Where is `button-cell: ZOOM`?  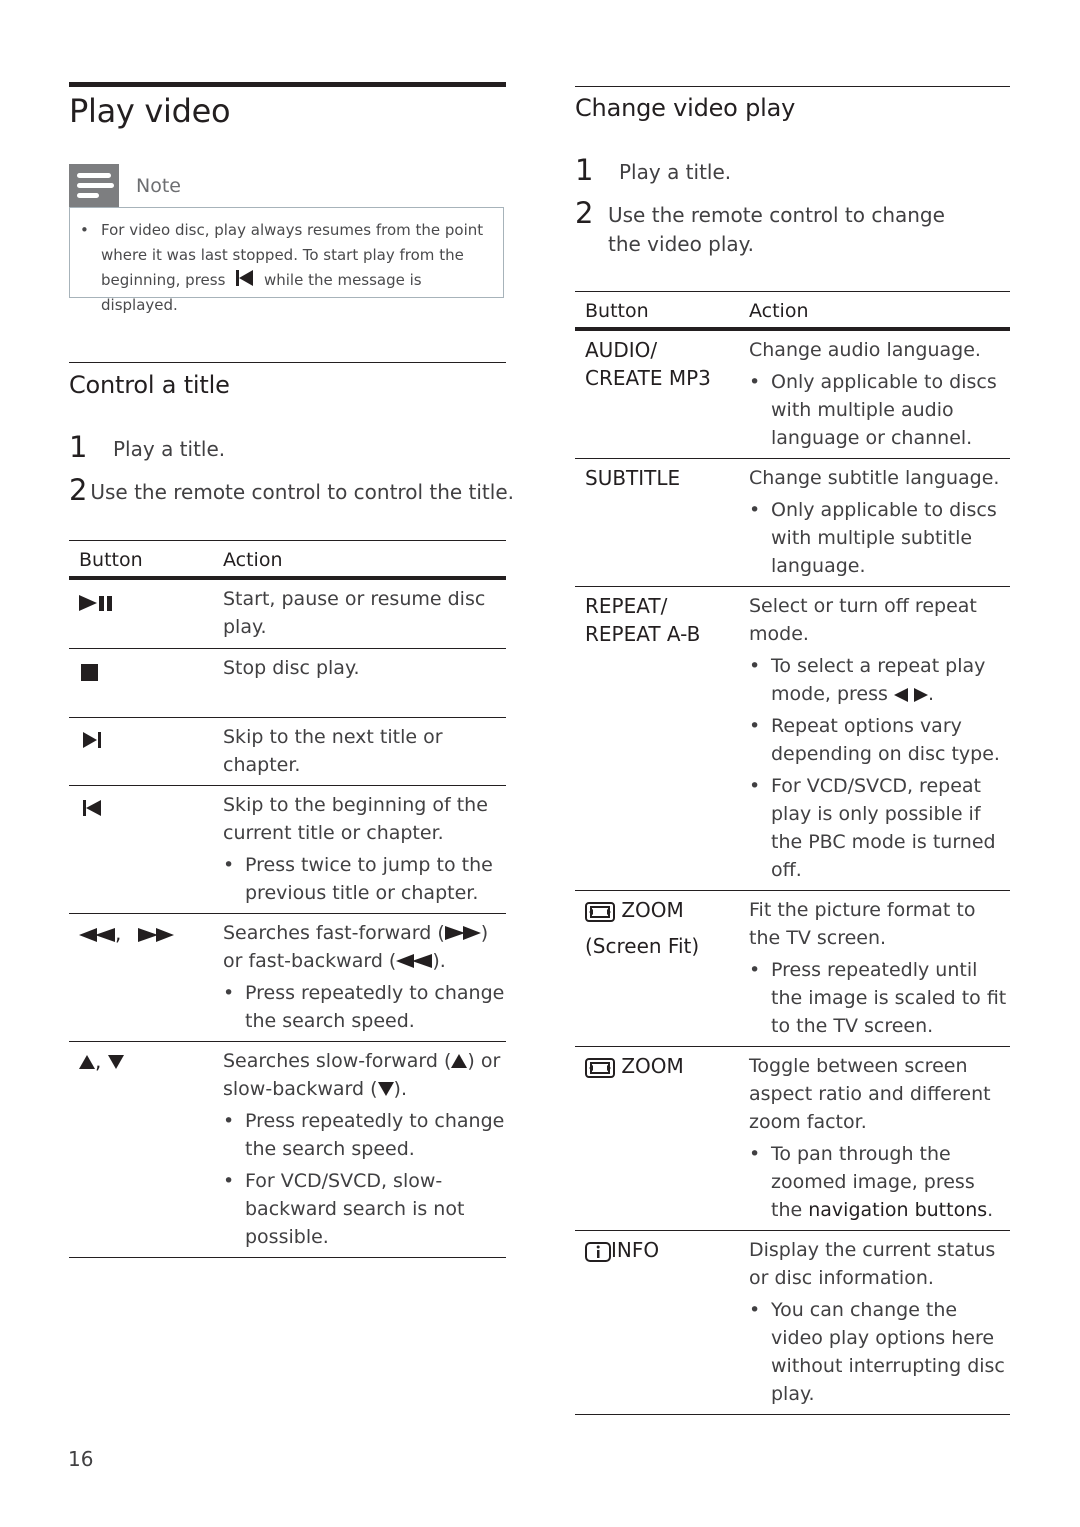 button-cell: ZOOM is located at coordinates (662, 1138).